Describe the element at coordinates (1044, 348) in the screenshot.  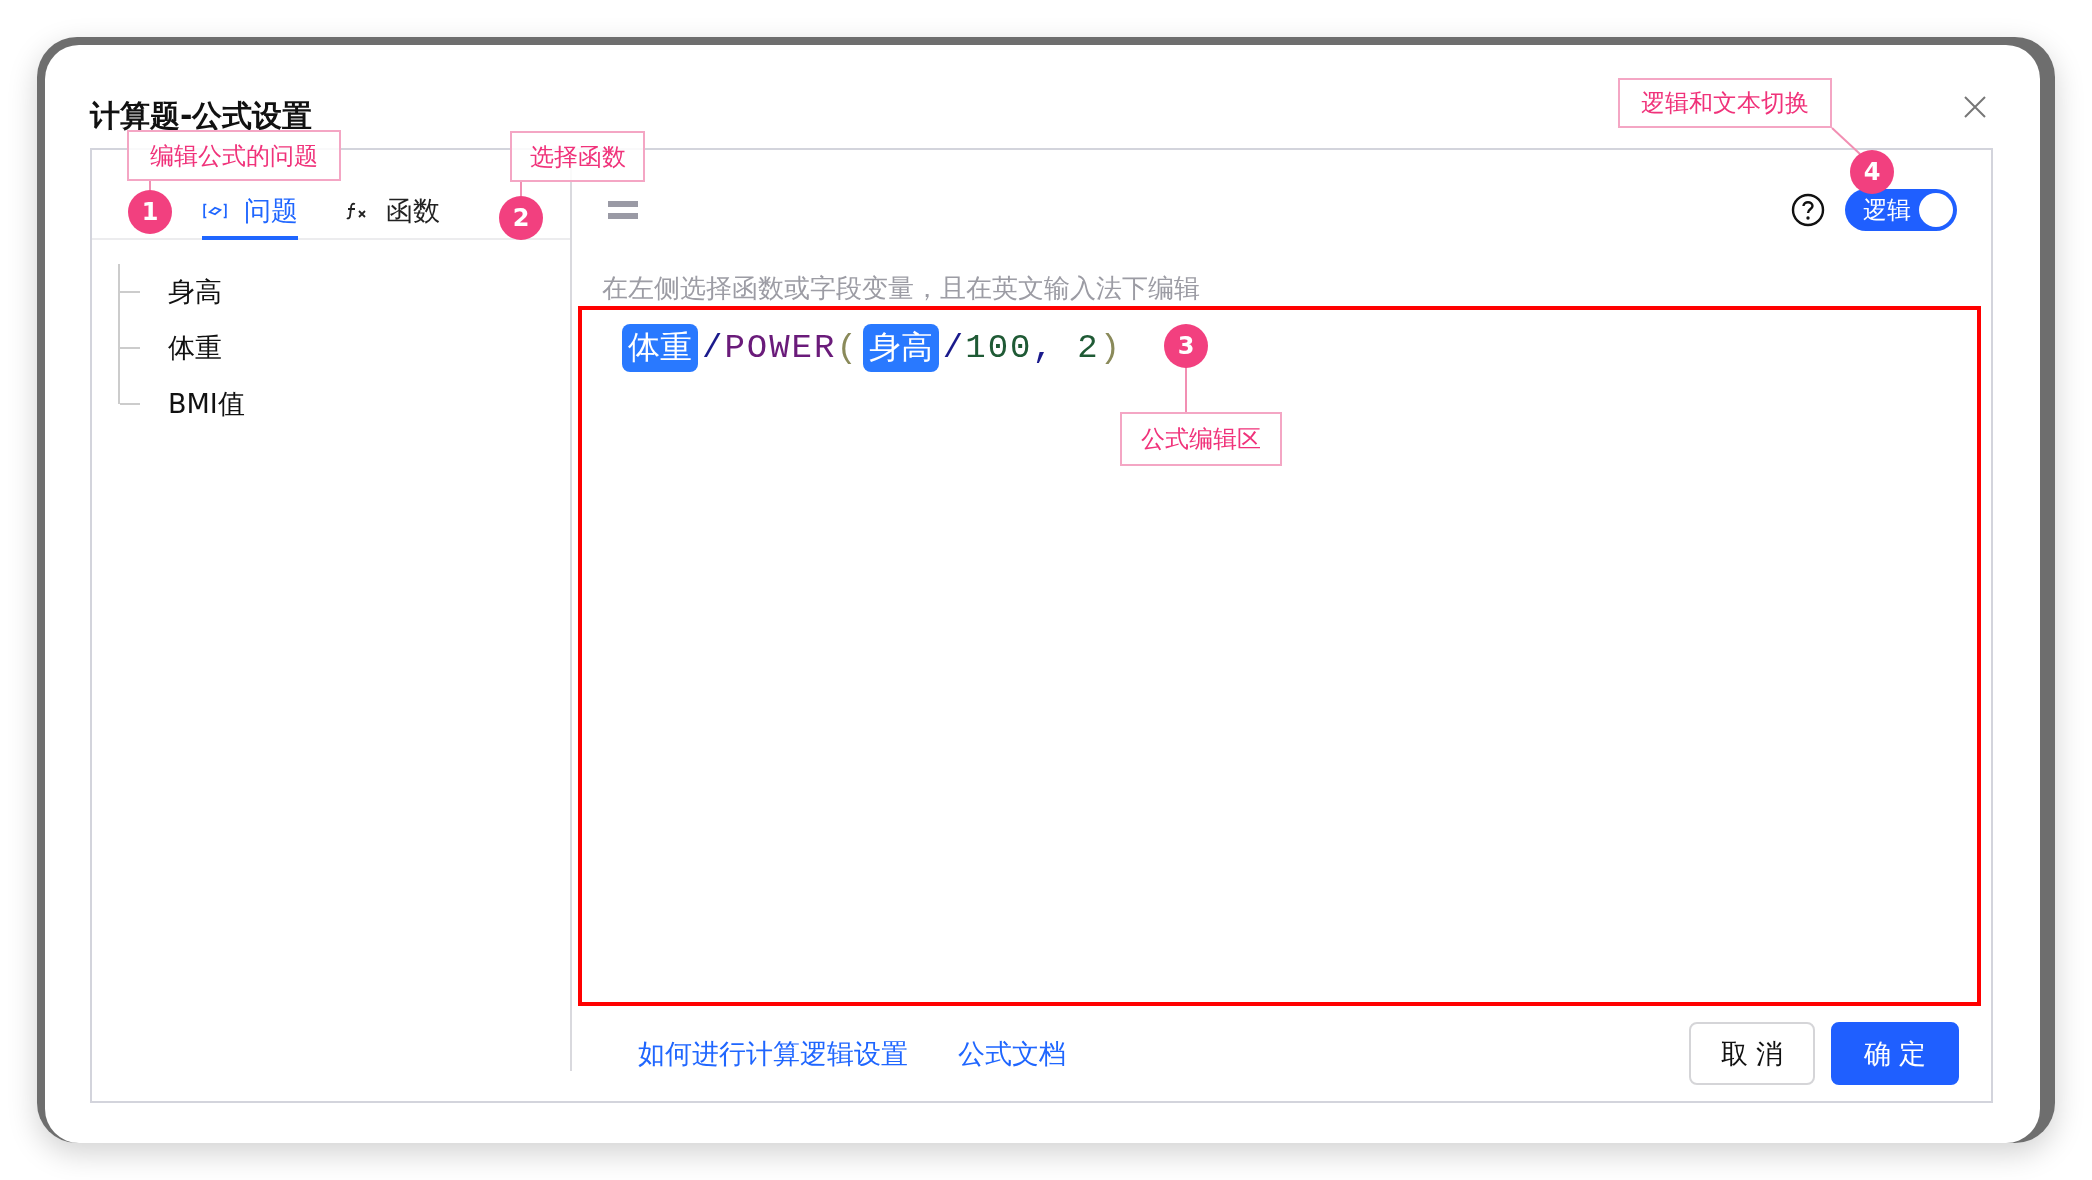
I see `formula-token: ,` at that location.